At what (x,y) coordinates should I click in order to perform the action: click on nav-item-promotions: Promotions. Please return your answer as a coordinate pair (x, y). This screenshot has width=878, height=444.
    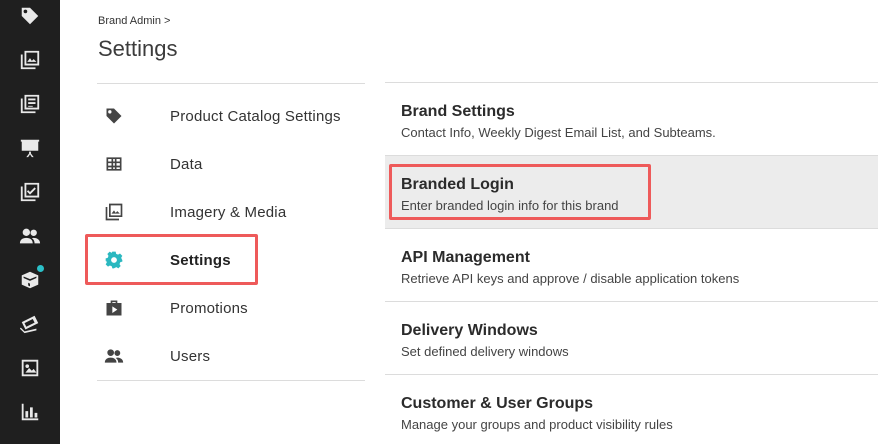
    Looking at the image, I should click on (231, 308).